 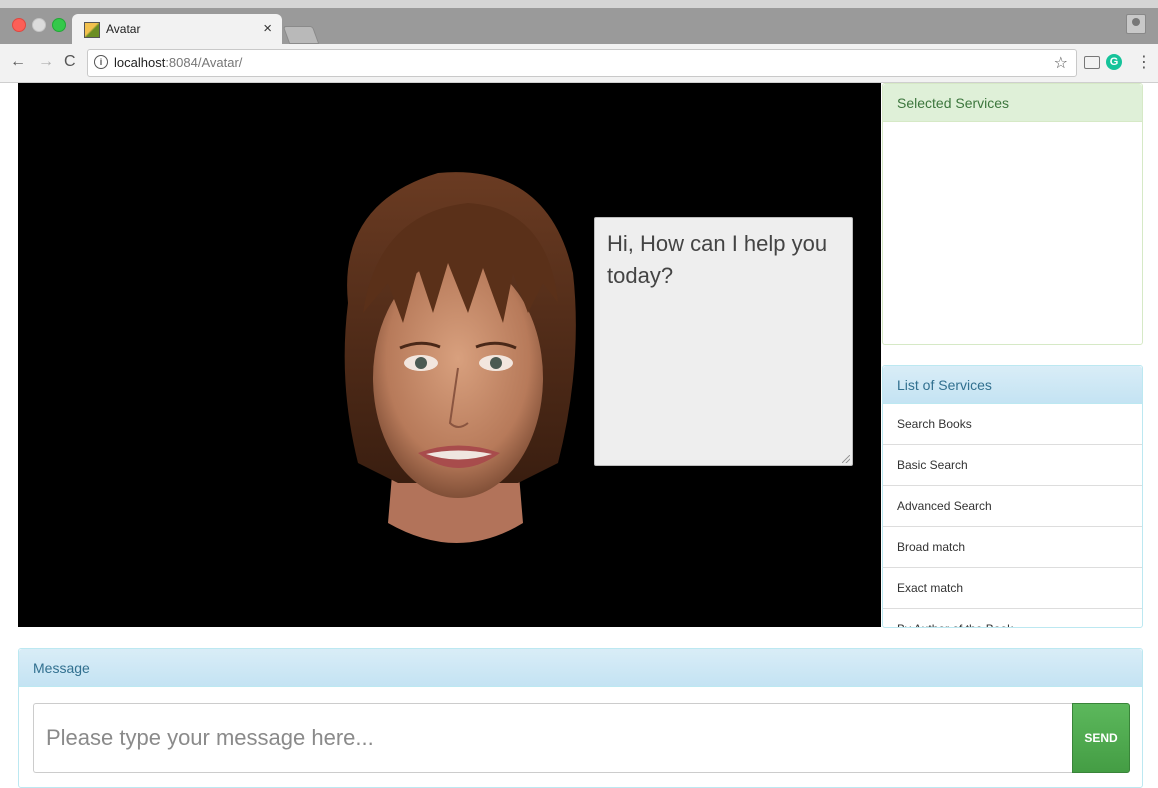 What do you see at coordinates (177, 29) in the screenshot?
I see `tab-avatar: Avatar ×` at bounding box center [177, 29].